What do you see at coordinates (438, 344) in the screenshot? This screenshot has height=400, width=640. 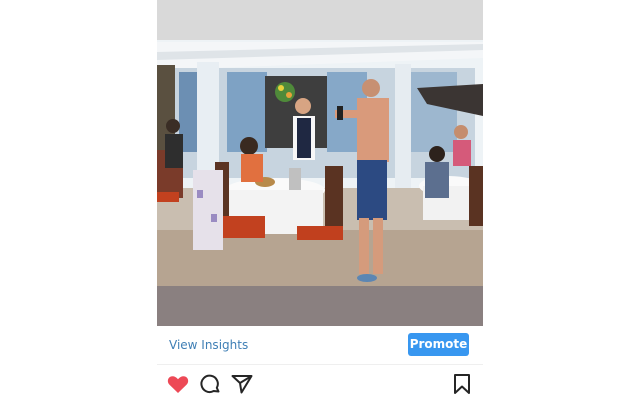 I see `promote-button: Promote` at bounding box center [438, 344].